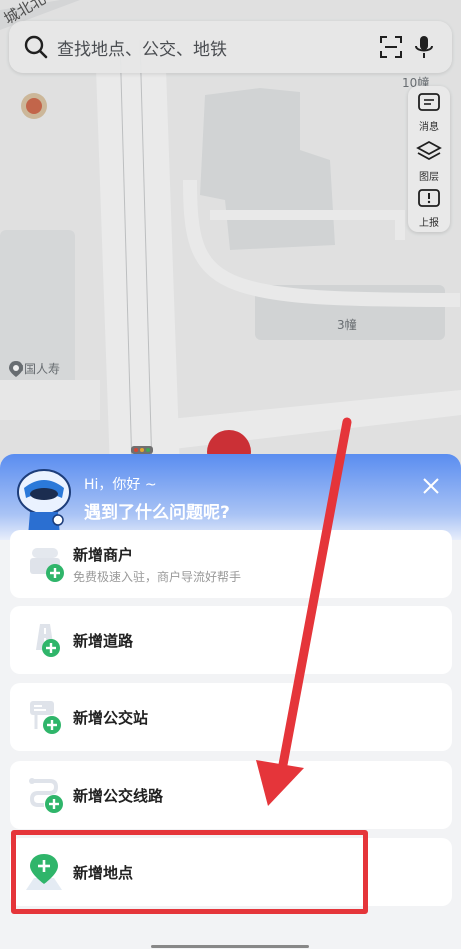 The height and width of the screenshot is (949, 461). Describe the element at coordinates (231, 564) in the screenshot. I see `add-merchant-item: 新增商户 免费极速入驻，商户导流好帮手` at that location.